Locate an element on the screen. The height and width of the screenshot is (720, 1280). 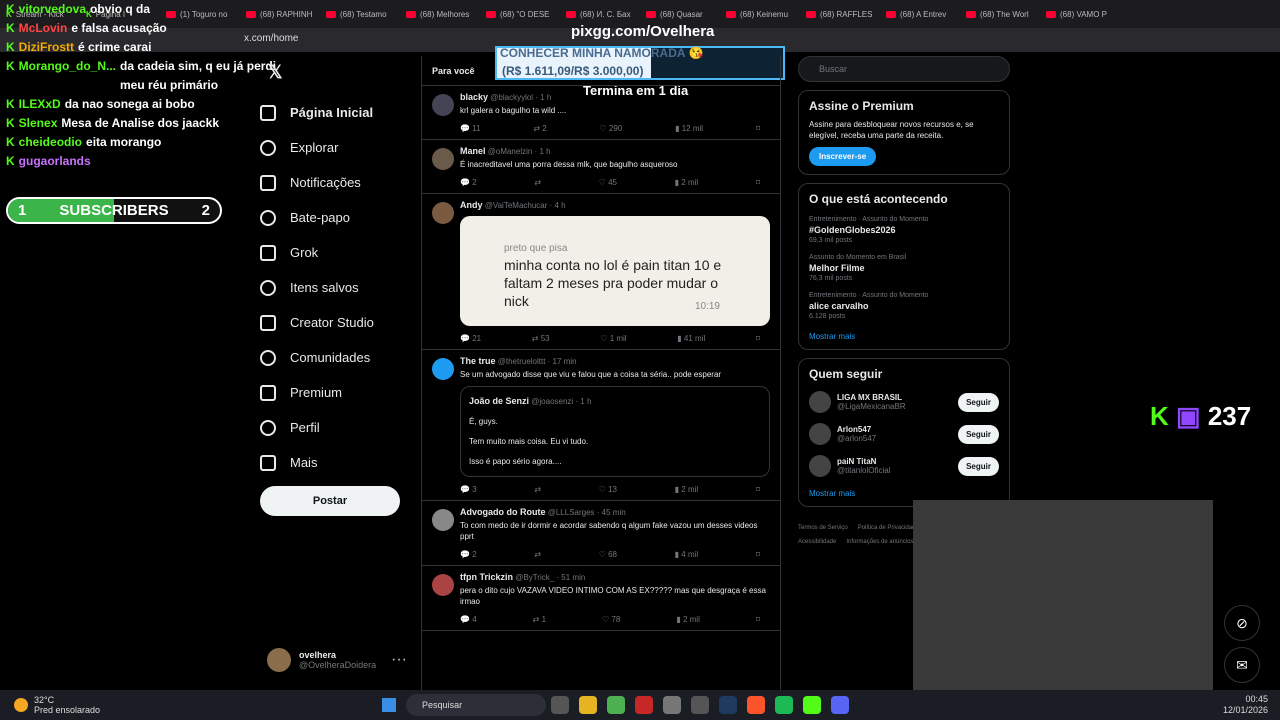
like-button: ♡ 45 is located at coordinates (608, 182).